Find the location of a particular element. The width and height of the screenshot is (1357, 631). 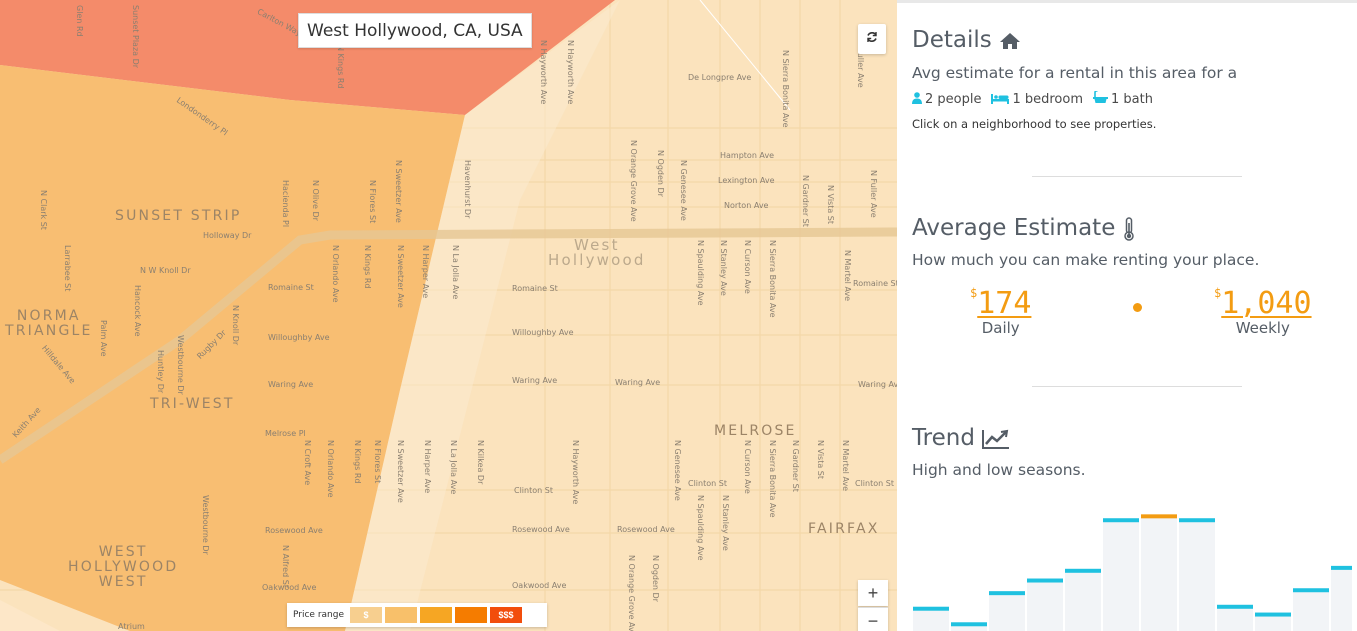

price-range-label: Price range is located at coordinates (318, 615).